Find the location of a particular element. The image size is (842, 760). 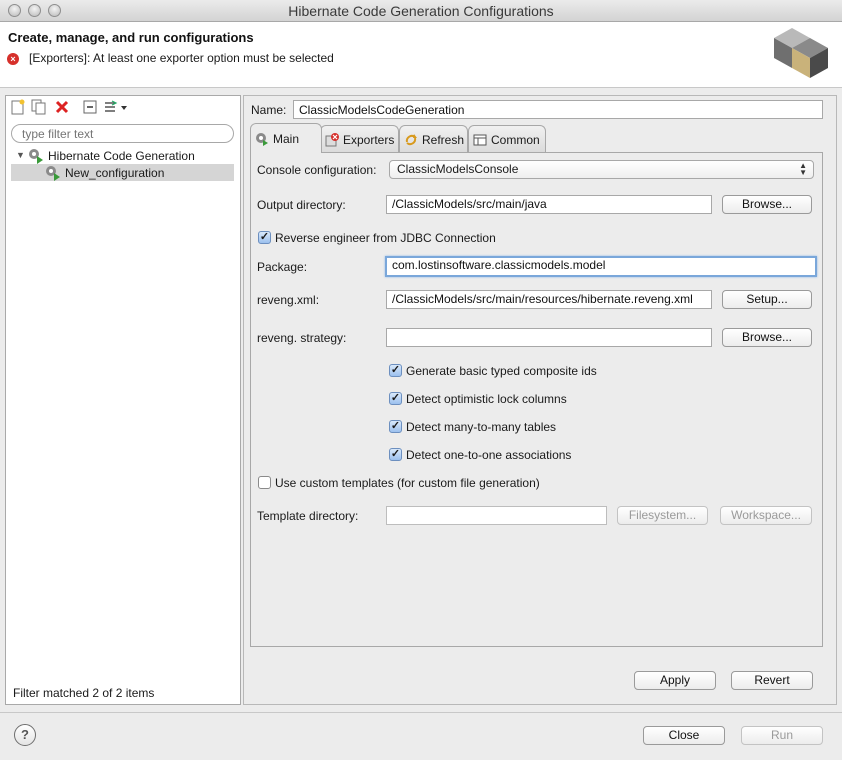

console-config-select: ClassicModelsConsole ▲ ▼ is located at coordinates (601, 169).